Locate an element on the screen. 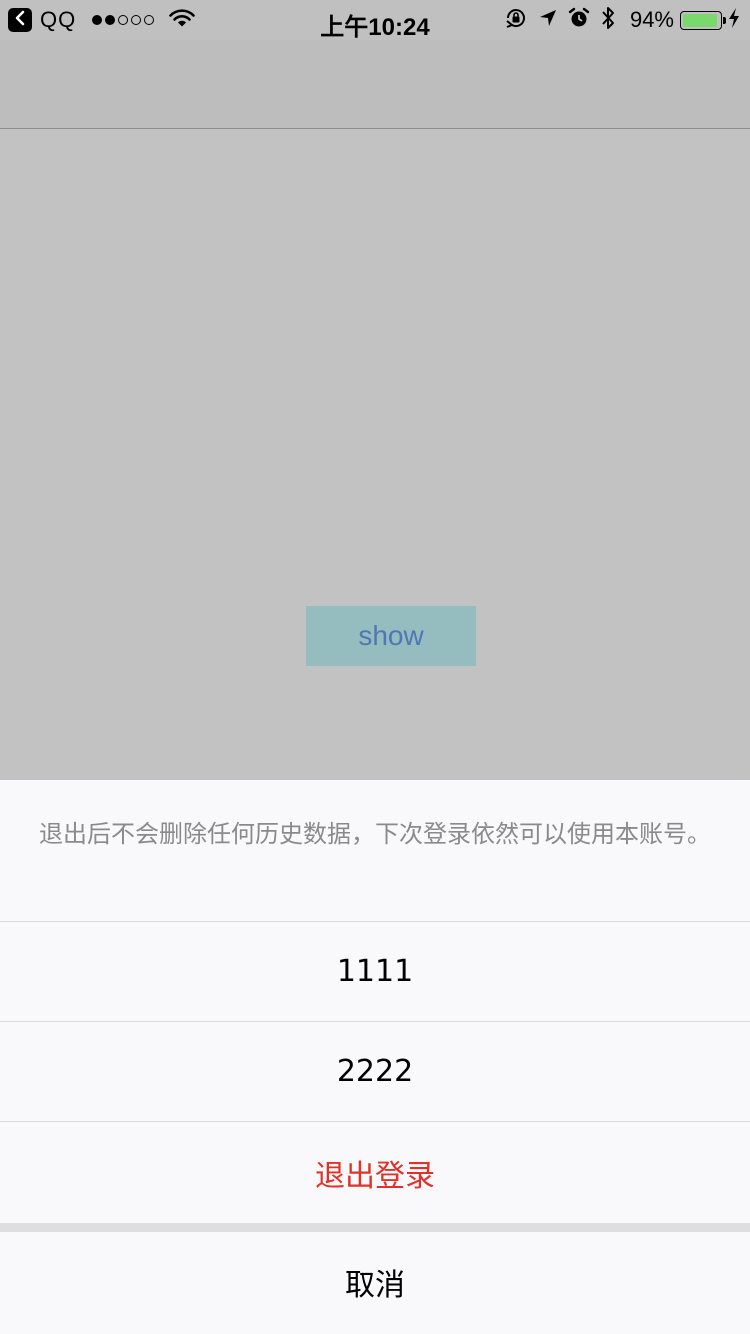 The width and height of the screenshot is (750, 1334). bluetooth-icon is located at coordinates (608, 20).